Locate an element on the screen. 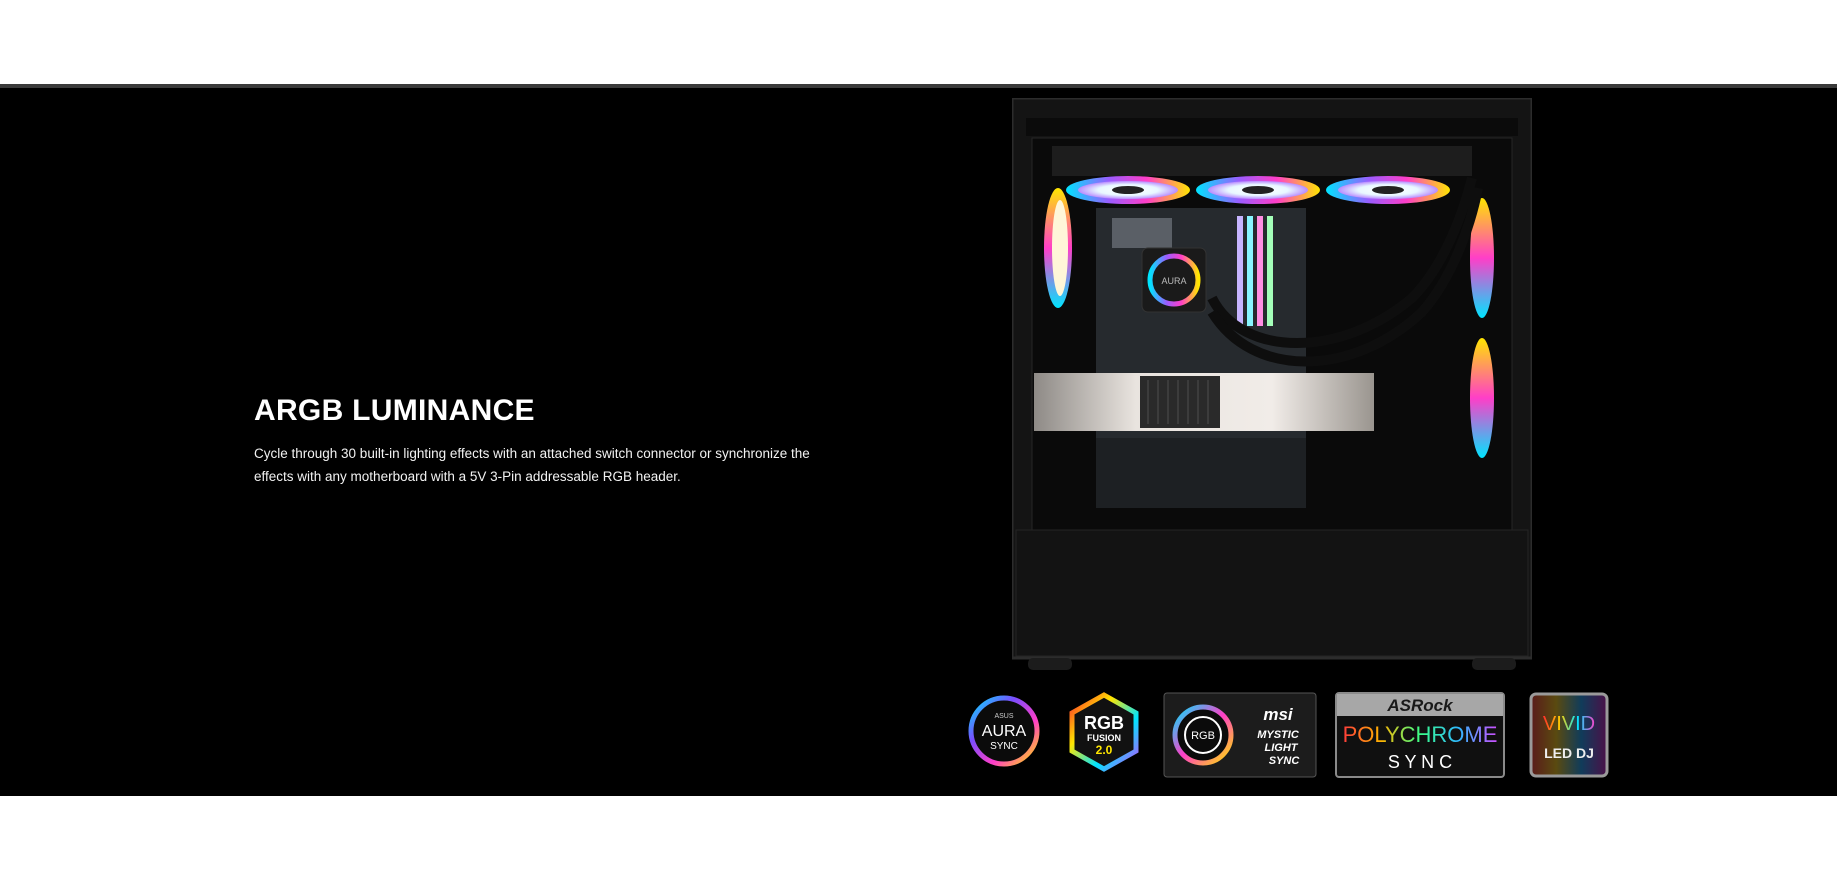 This screenshot has width=1837, height=880. msi-line1: MYSTIC is located at coordinates (1278, 735).